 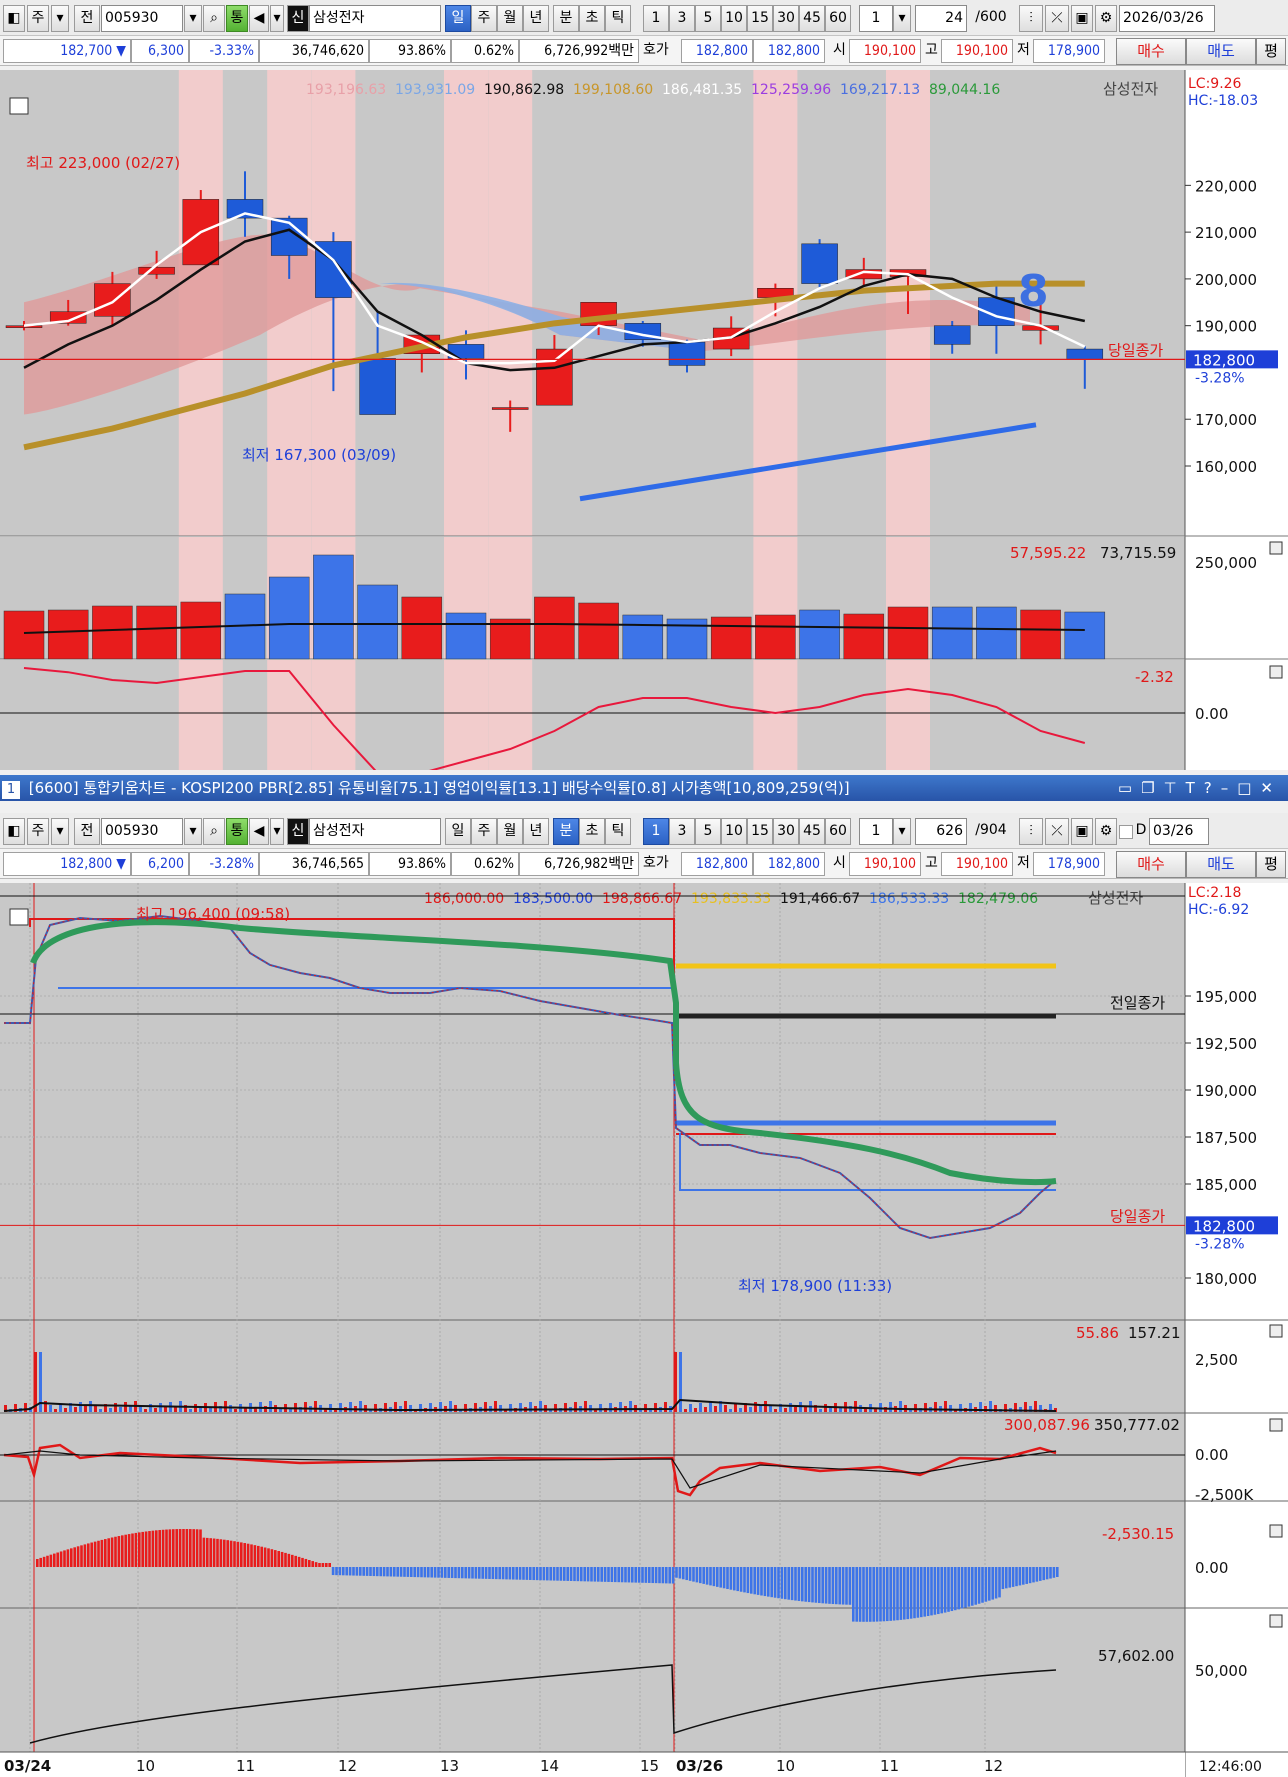 What do you see at coordinates (885, 51) in the screenshot?
I see `open-price: 190,100` at bounding box center [885, 51].